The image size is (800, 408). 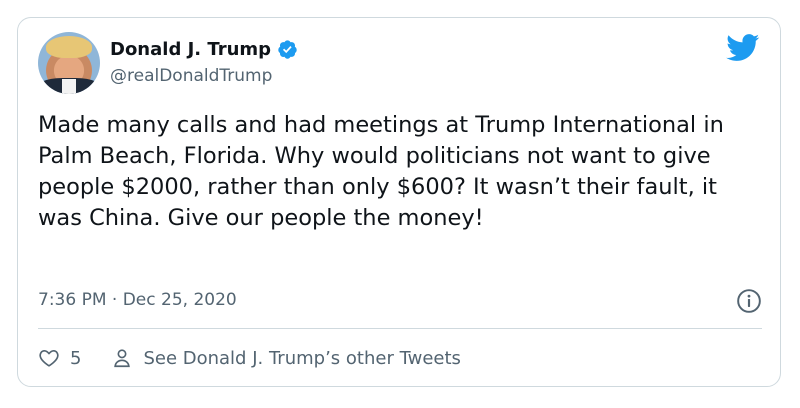 What do you see at coordinates (69, 47) in the screenshot?
I see `avatar-hair` at bounding box center [69, 47].